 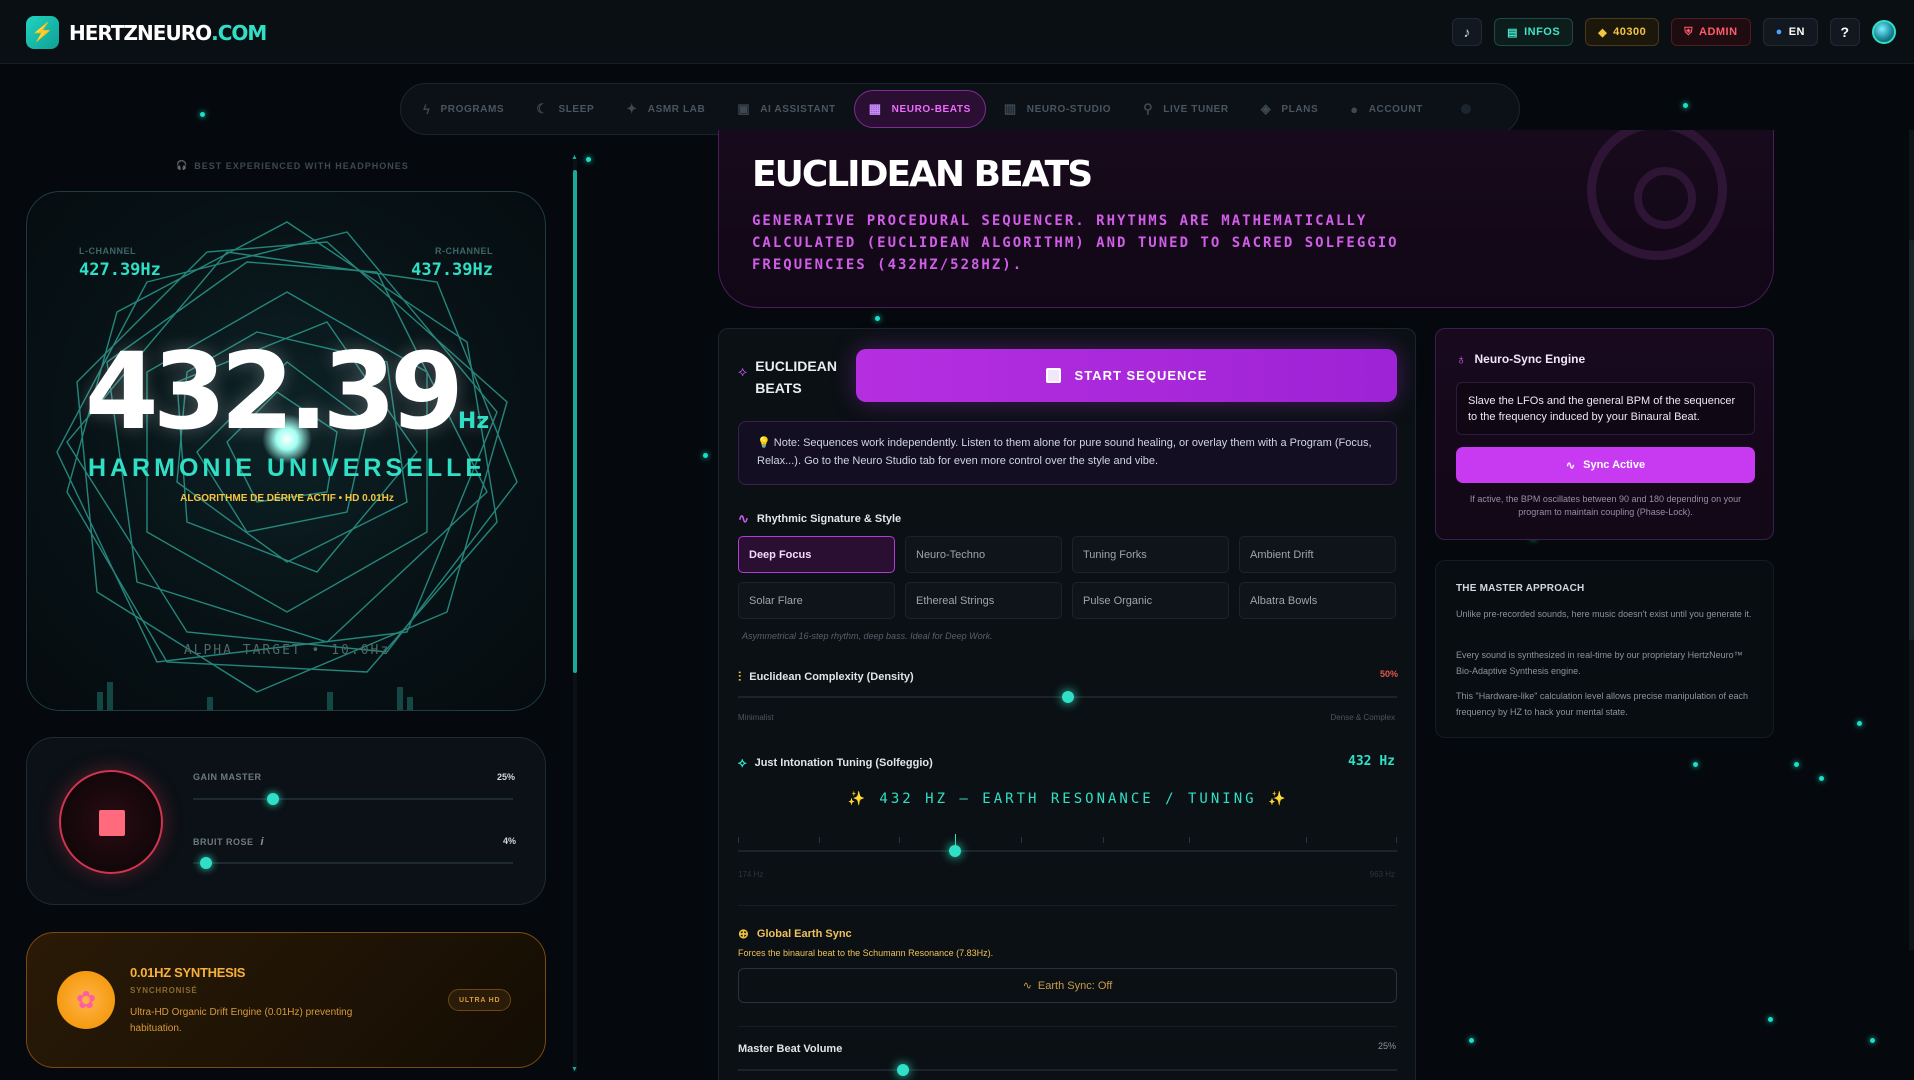 I want to click on style-solar-flare: Solar Flare, so click(x=816, y=600).